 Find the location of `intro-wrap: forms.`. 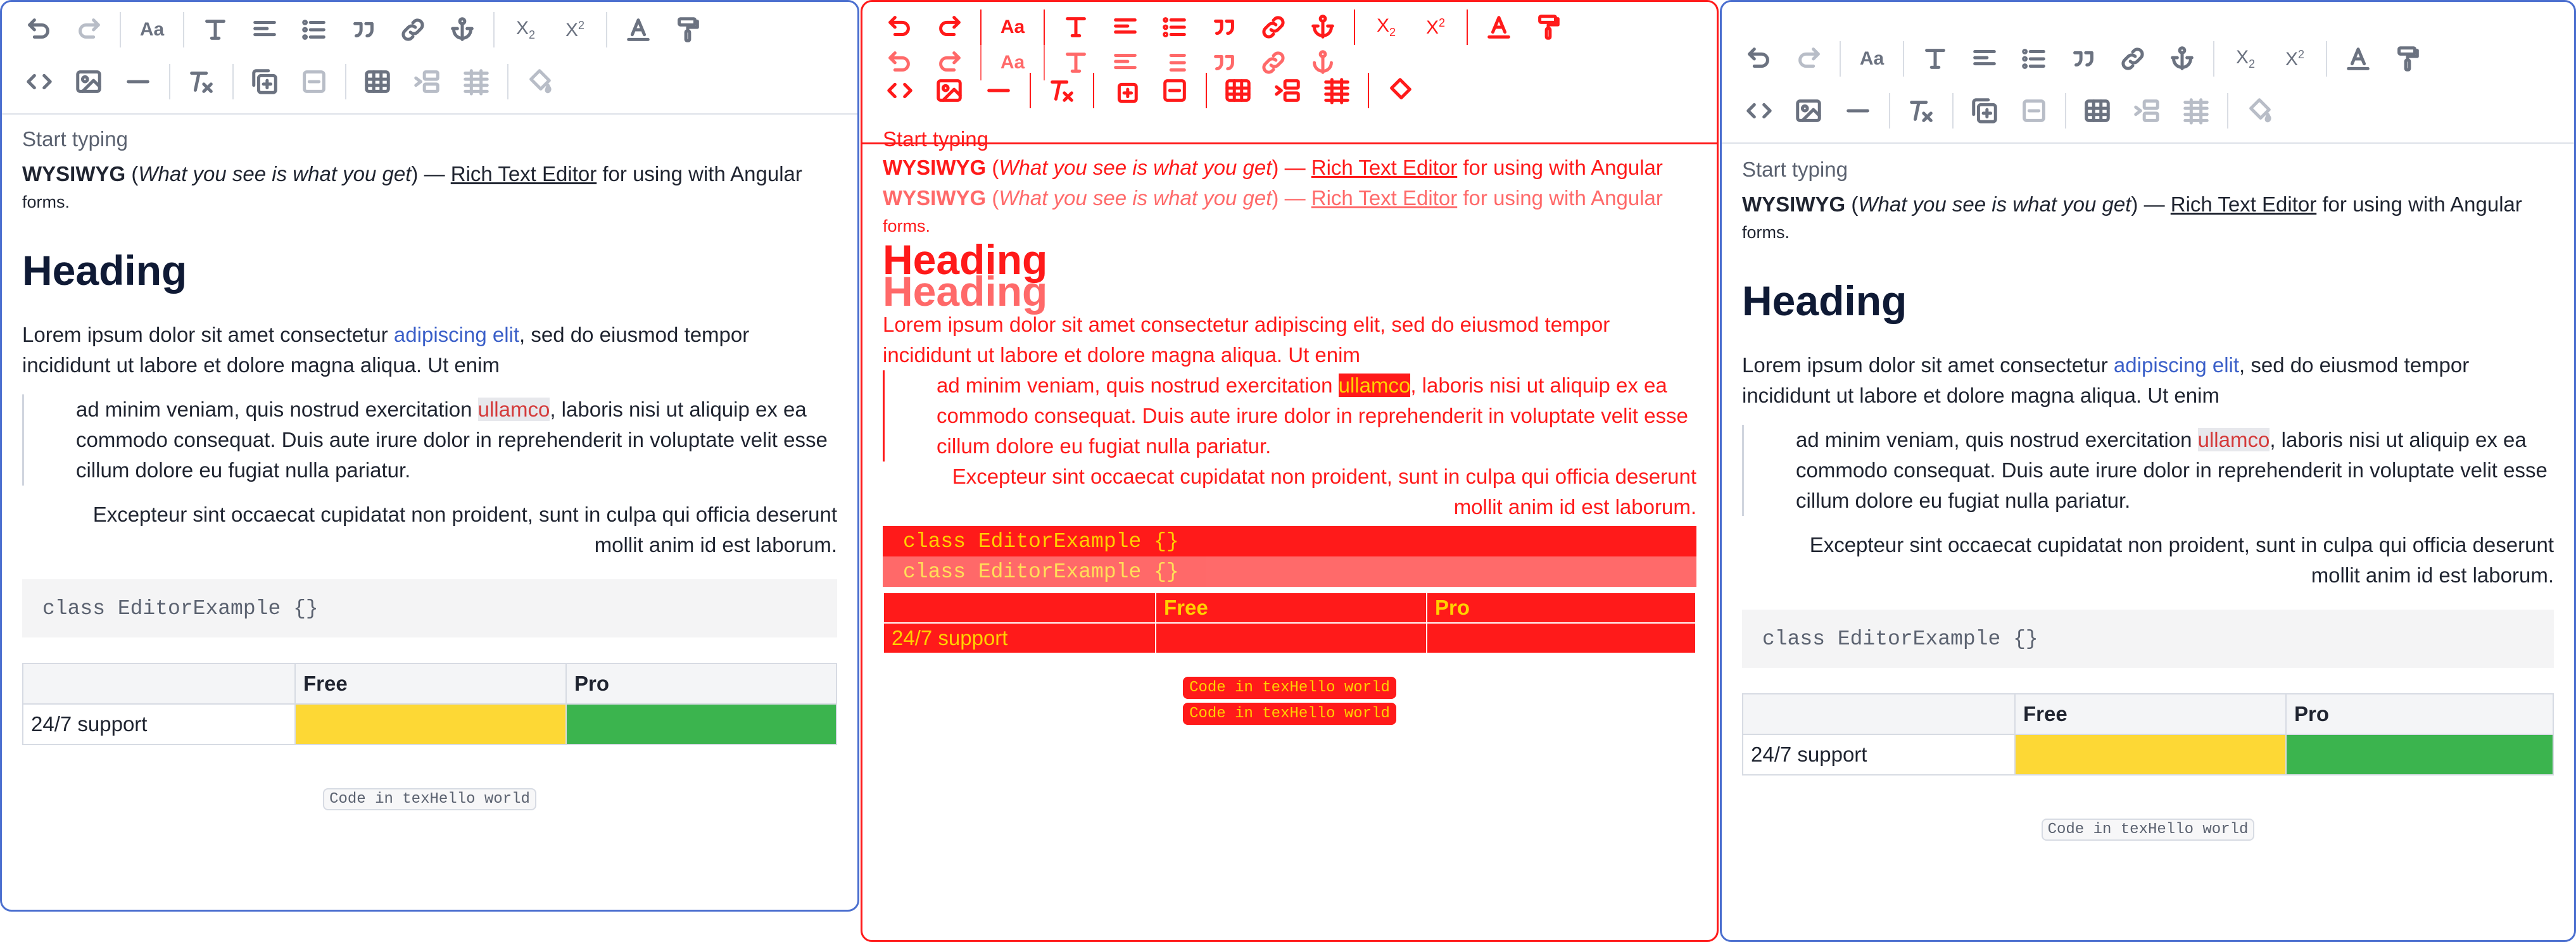

intro-wrap: forms. is located at coordinates (907, 226).